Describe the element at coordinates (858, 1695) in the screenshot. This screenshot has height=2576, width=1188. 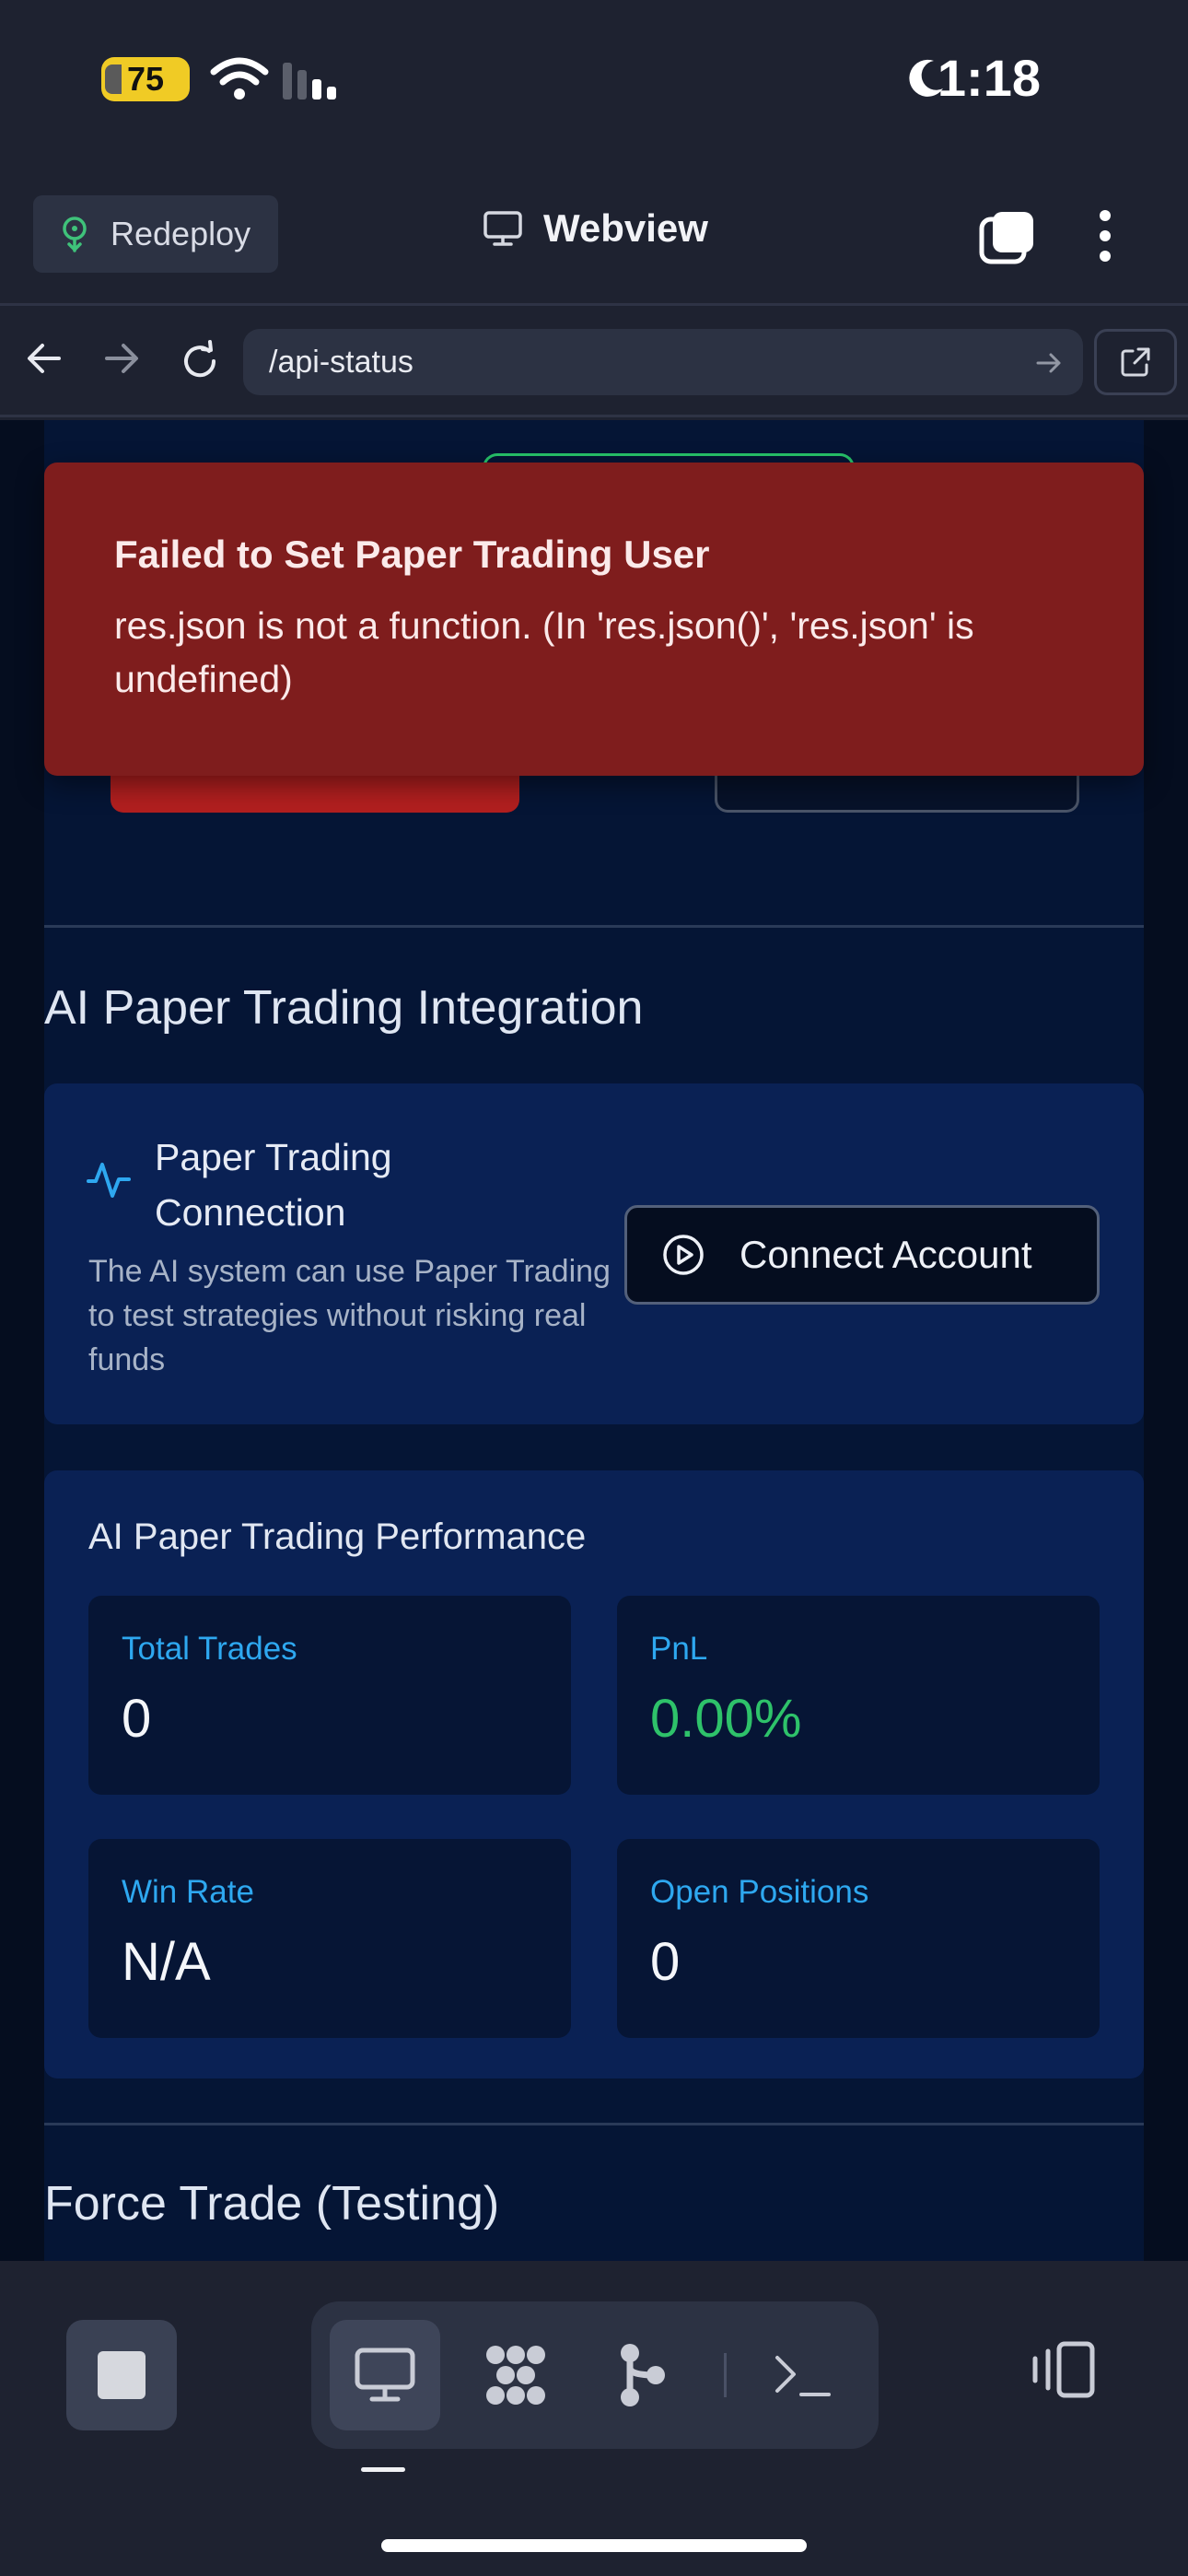
I see `stat-pnl: PnL 0.00%` at that location.